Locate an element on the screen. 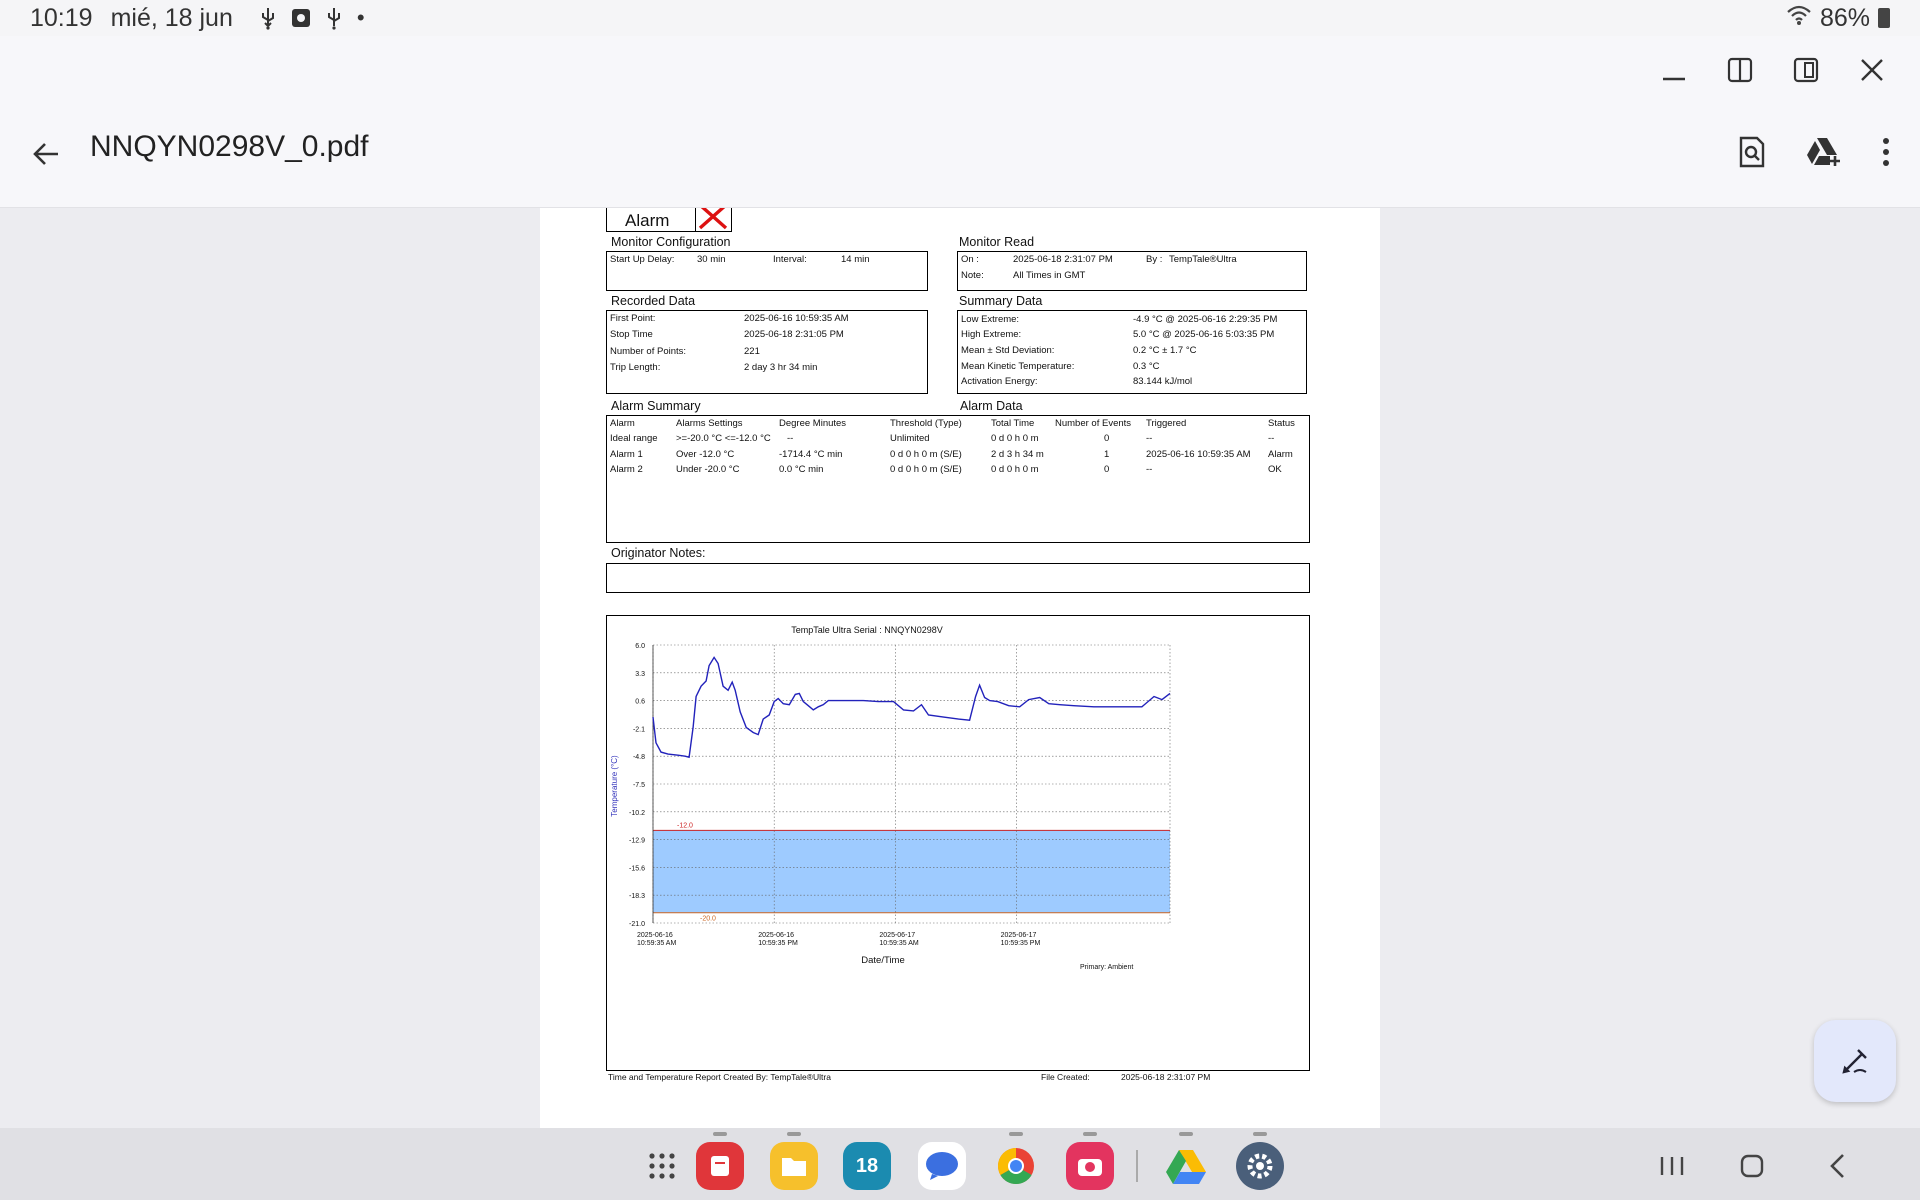  annotate-fab-button is located at coordinates (1855, 1061).